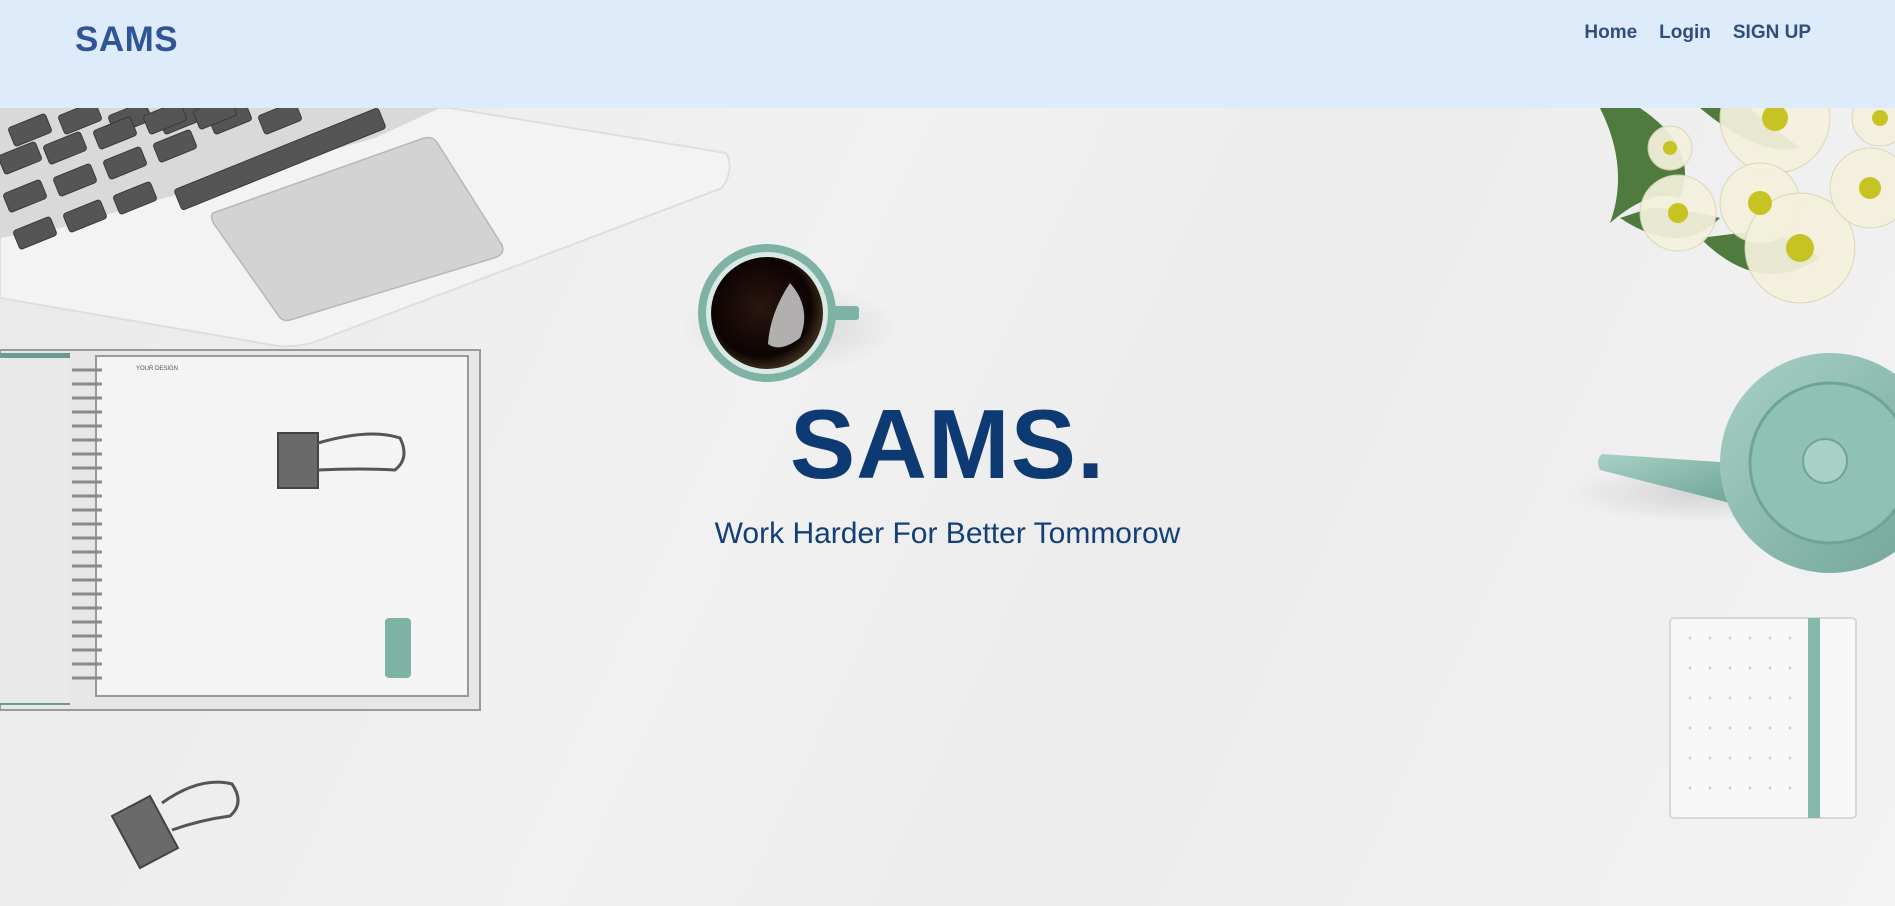 Image resolution: width=1895 pixels, height=906 pixels. I want to click on brand-logo: SAMS, so click(126, 40).